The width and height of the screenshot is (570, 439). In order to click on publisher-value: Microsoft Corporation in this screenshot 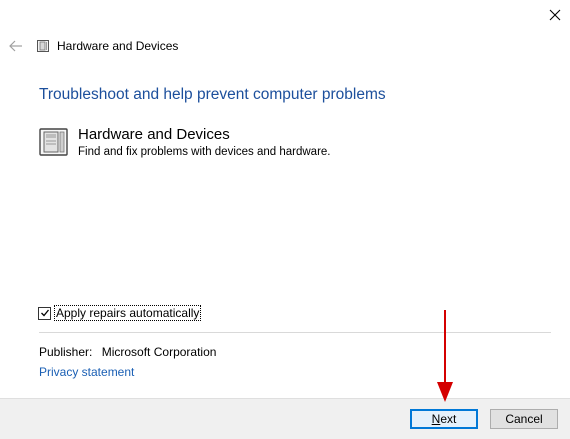, I will do `click(159, 352)`.